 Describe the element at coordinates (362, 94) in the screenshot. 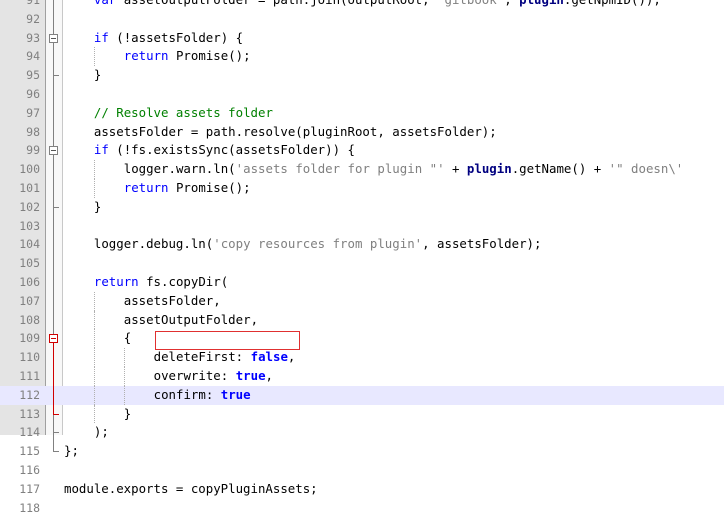

I see `code-line: 96` at that location.